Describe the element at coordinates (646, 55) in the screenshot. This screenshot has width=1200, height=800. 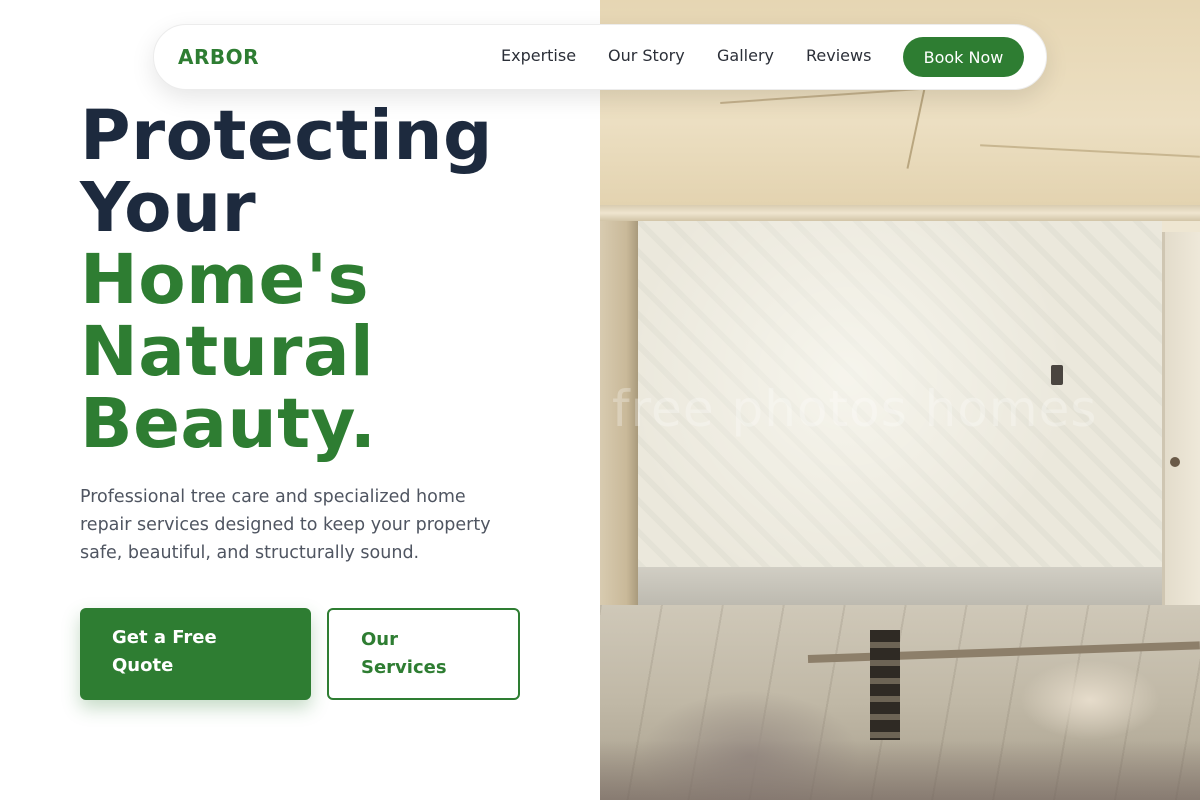
I see `nav-link-our-story: Our Story` at that location.